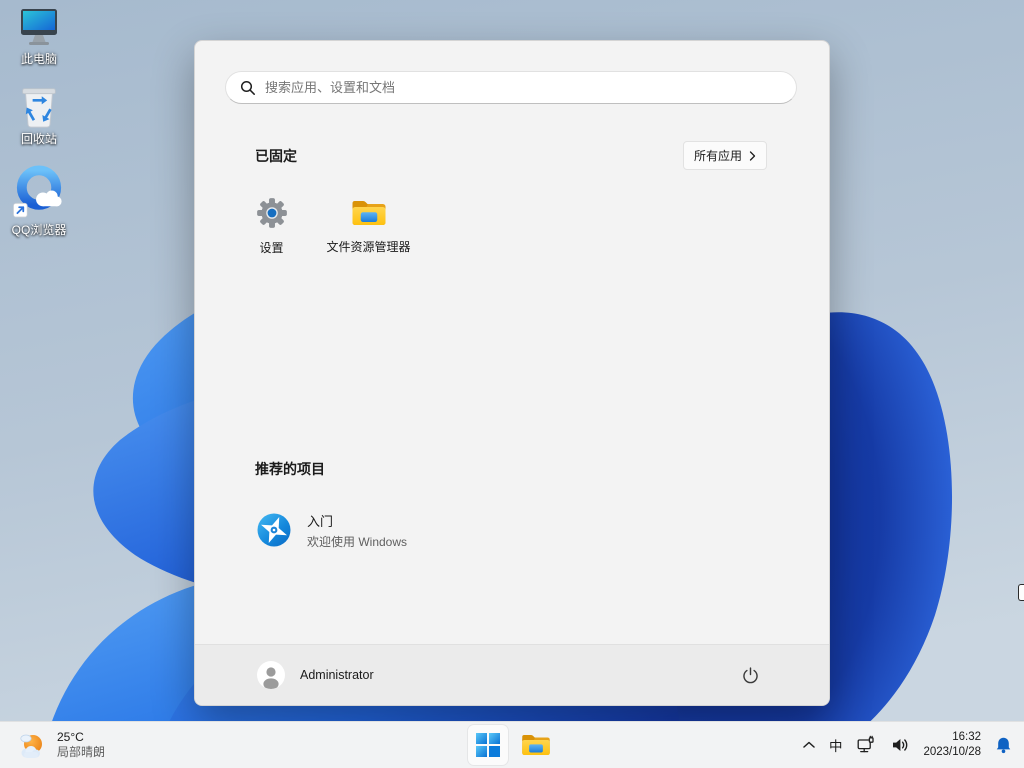  I want to click on pinned-section-header: 已固定 所有应用, so click(511, 155).